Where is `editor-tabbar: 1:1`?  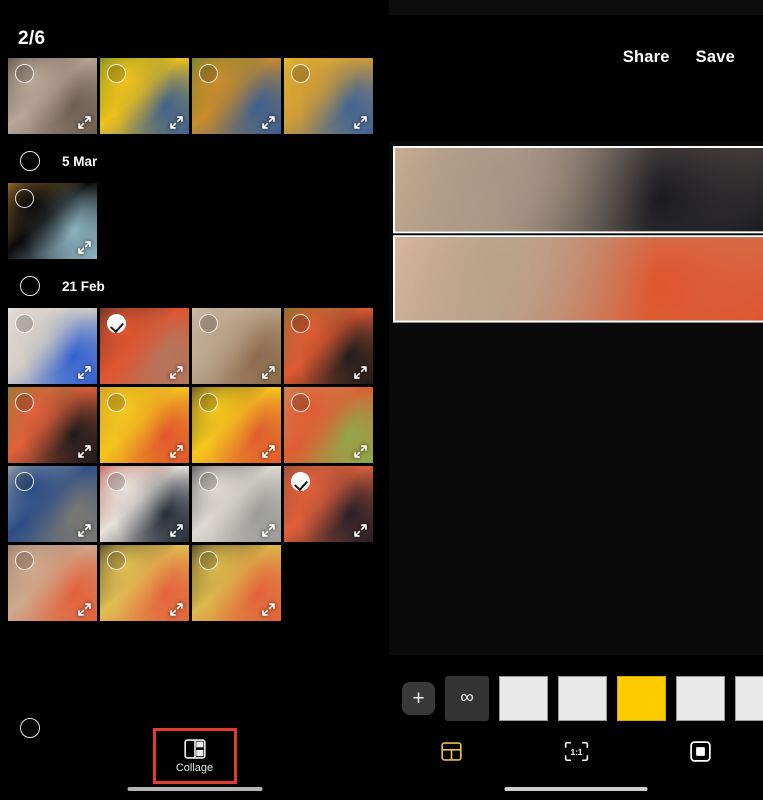
editor-tabbar: 1:1 is located at coordinates (576, 751).